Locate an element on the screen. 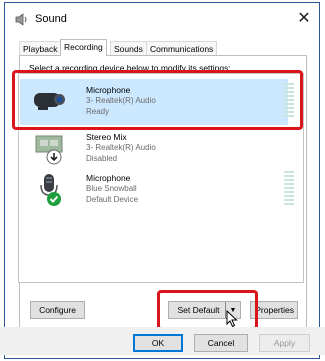 The width and height of the screenshot is (325, 361). device-item-stereo-mix: Stereo Mix 3- Realtek(R) Audio Disabled is located at coordinates (154, 149).